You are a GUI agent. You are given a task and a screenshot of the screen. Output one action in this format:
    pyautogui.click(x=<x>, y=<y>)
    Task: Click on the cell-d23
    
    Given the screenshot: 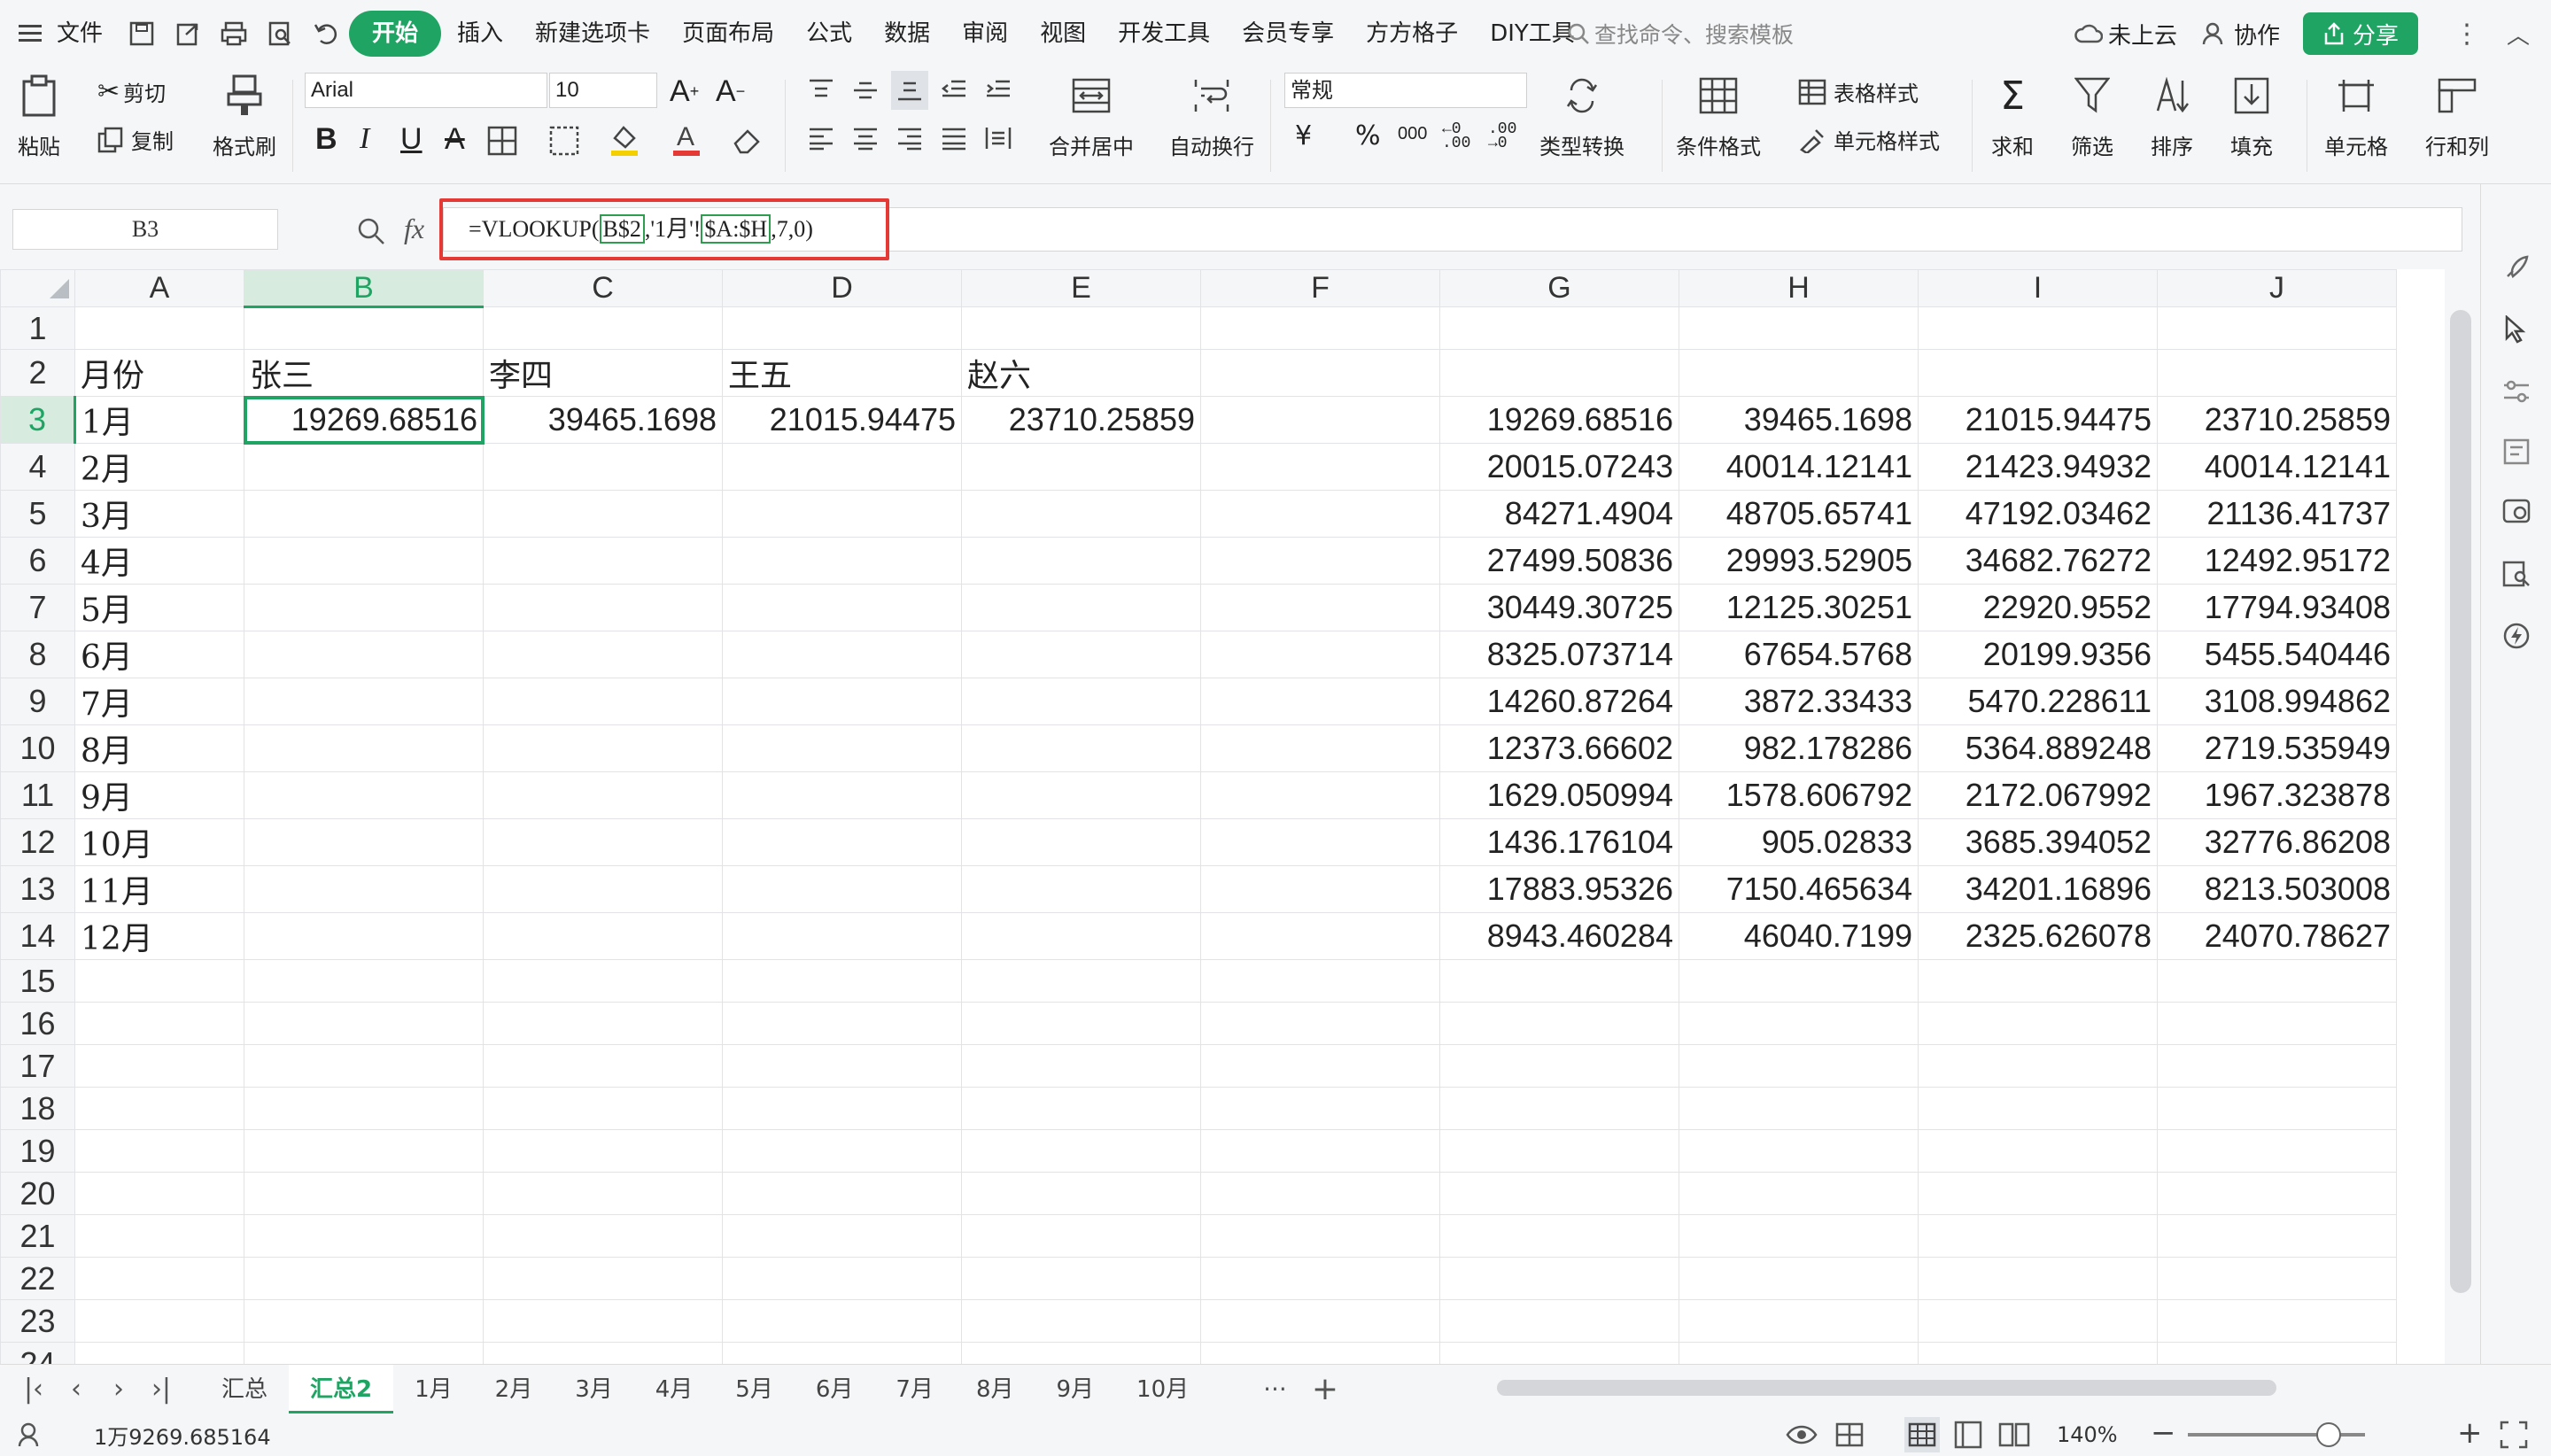 What is the action you would take?
    pyautogui.click(x=842, y=1321)
    